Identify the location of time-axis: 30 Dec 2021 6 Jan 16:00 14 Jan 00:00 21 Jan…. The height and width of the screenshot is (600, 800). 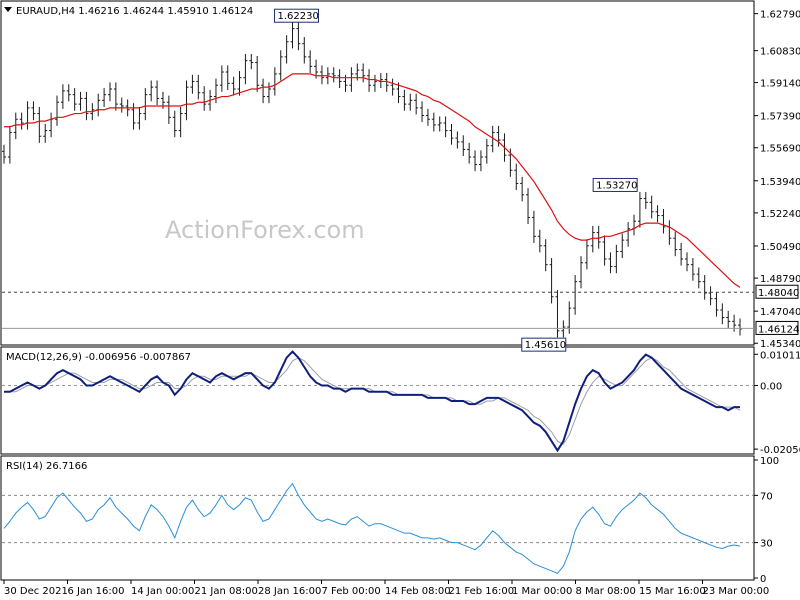
(386, 588).